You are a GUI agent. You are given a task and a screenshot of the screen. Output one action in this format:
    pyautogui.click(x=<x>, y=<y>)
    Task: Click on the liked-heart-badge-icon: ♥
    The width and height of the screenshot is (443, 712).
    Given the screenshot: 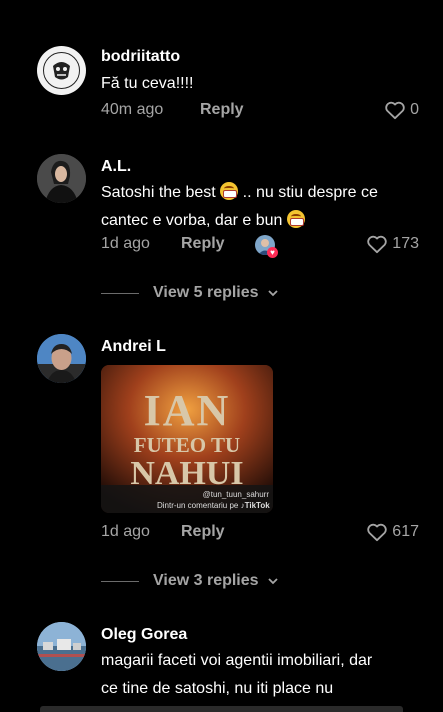 What is the action you would take?
    pyautogui.click(x=272, y=252)
    